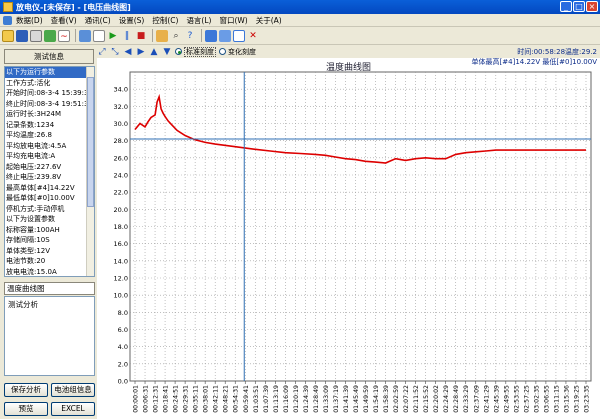 The image size is (600, 419). Describe the element at coordinates (128, 52) in the screenshot. I see `arrow-left-icon: ◀` at that location.